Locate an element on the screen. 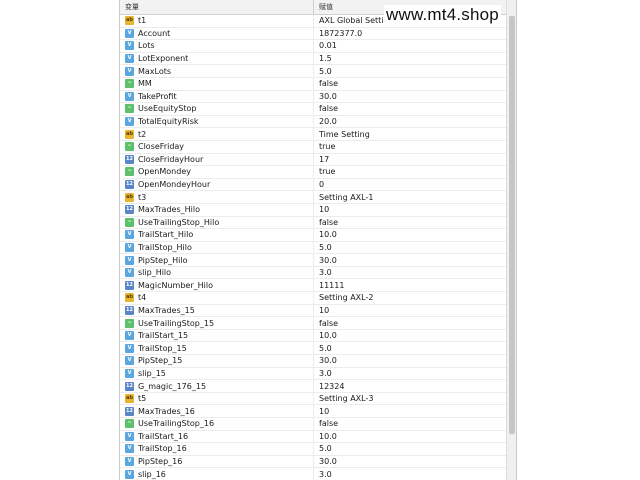  parameter-name-cell: V LotExponent is located at coordinates (217, 58).